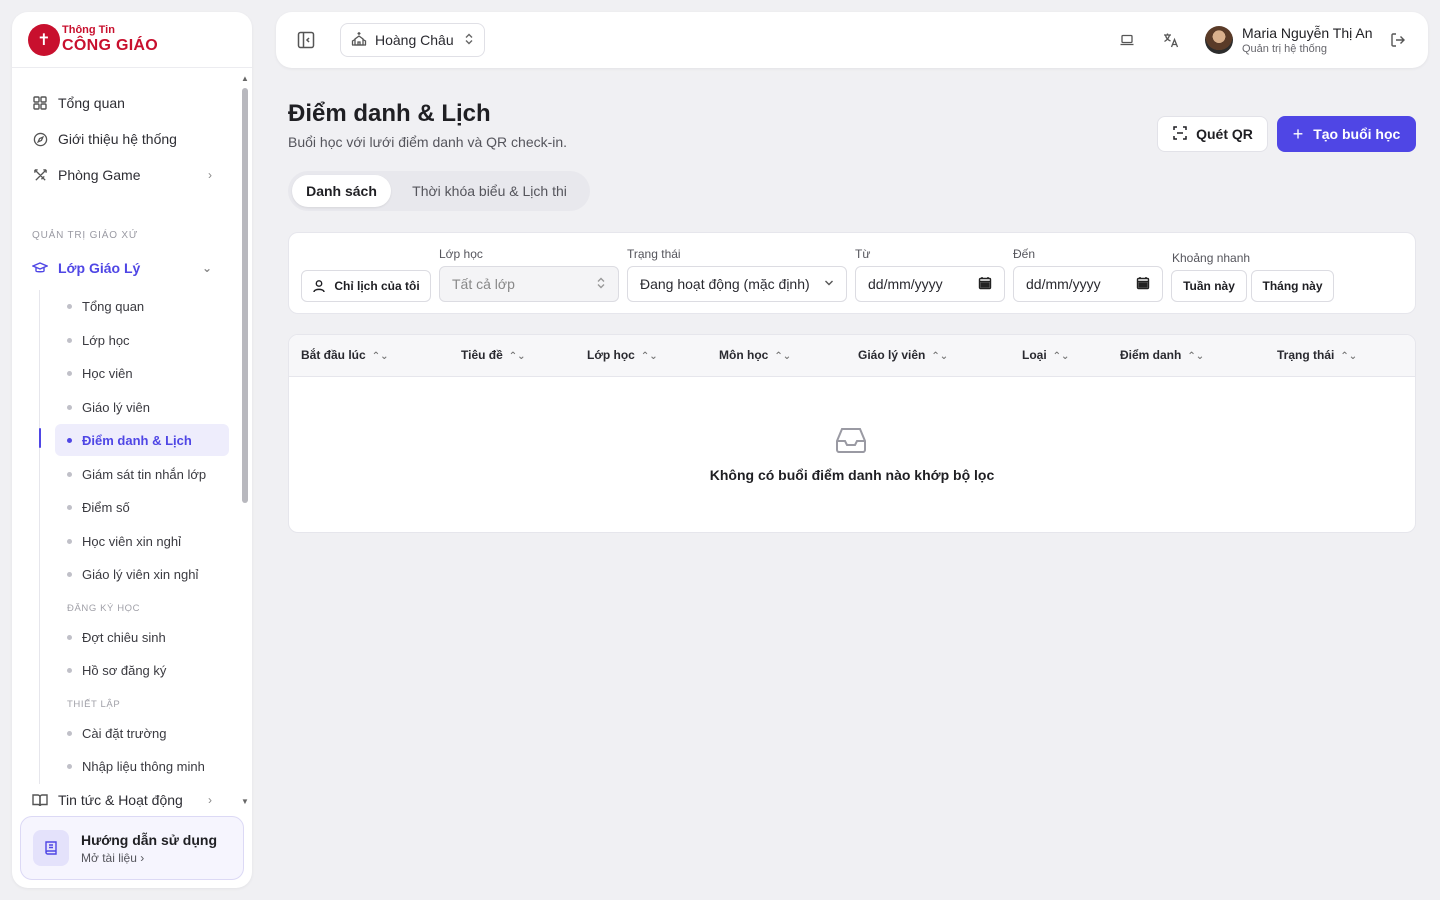 The image size is (1440, 900). I want to click on tab-timetable: Thời khóa biểu & Lịch thi, so click(489, 191).